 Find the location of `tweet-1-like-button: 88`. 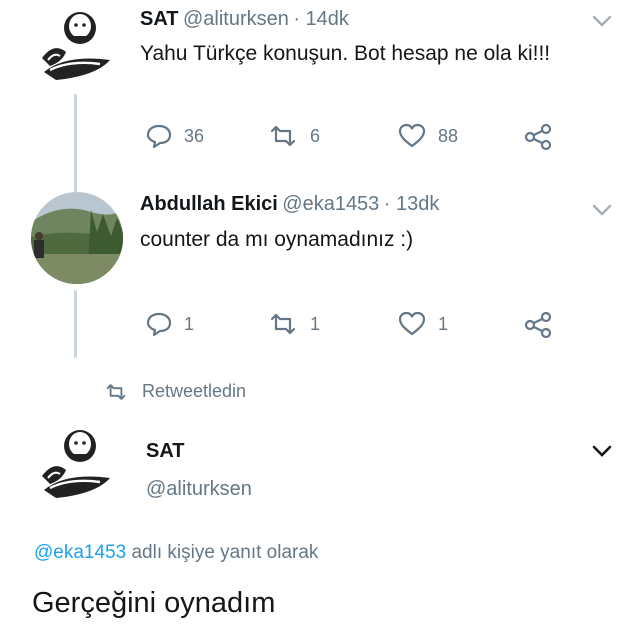

tweet-1-like-button: 88 is located at coordinates (428, 136).